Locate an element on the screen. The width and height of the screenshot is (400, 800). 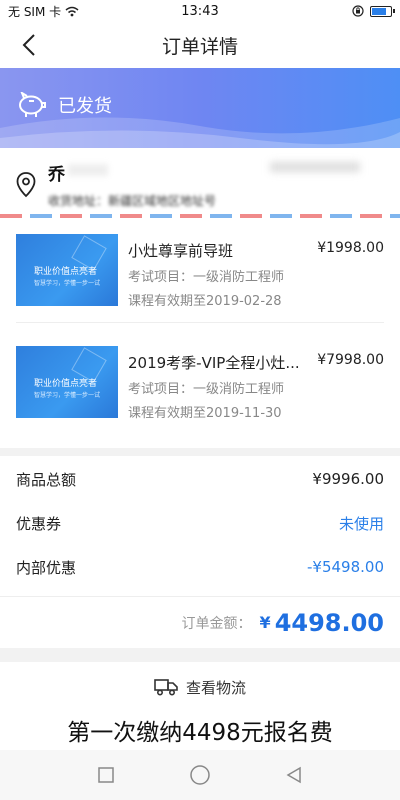
view-logistics-label: 查看物流 is located at coordinates (215, 687).